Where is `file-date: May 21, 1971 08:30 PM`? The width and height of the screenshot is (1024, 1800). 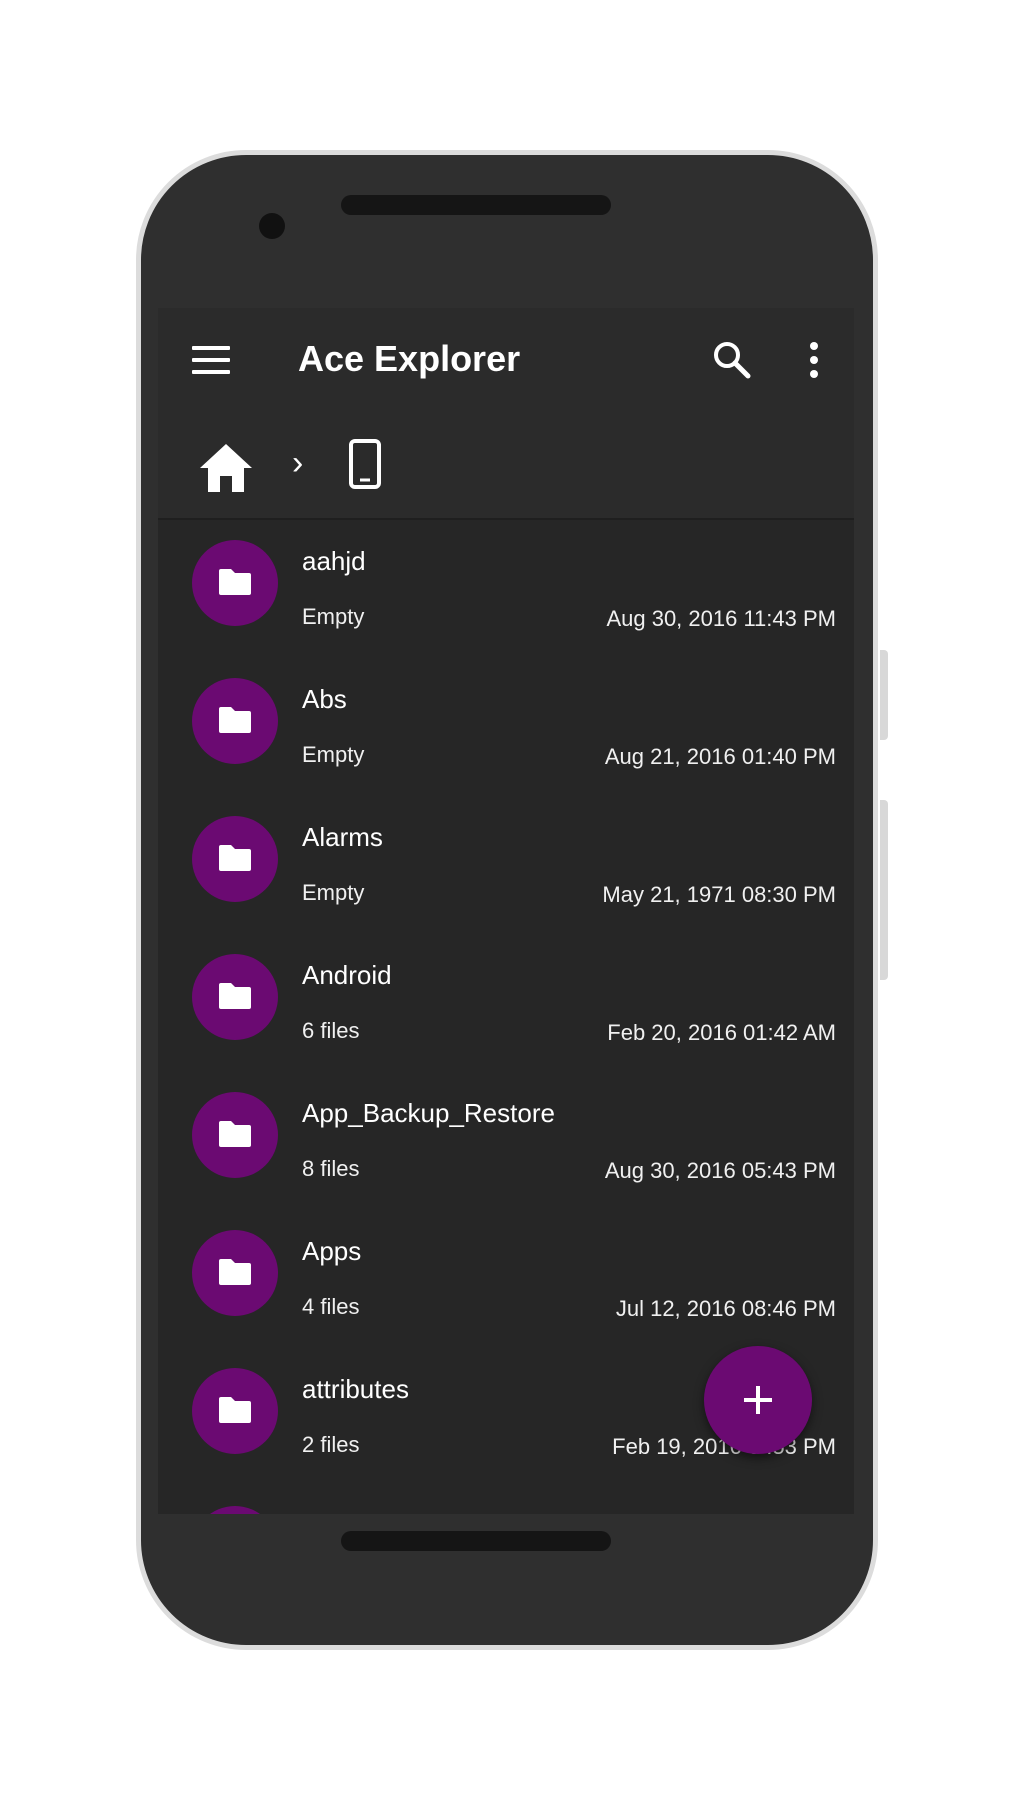
file-date: May 21, 1971 08:30 PM is located at coordinates (719, 894).